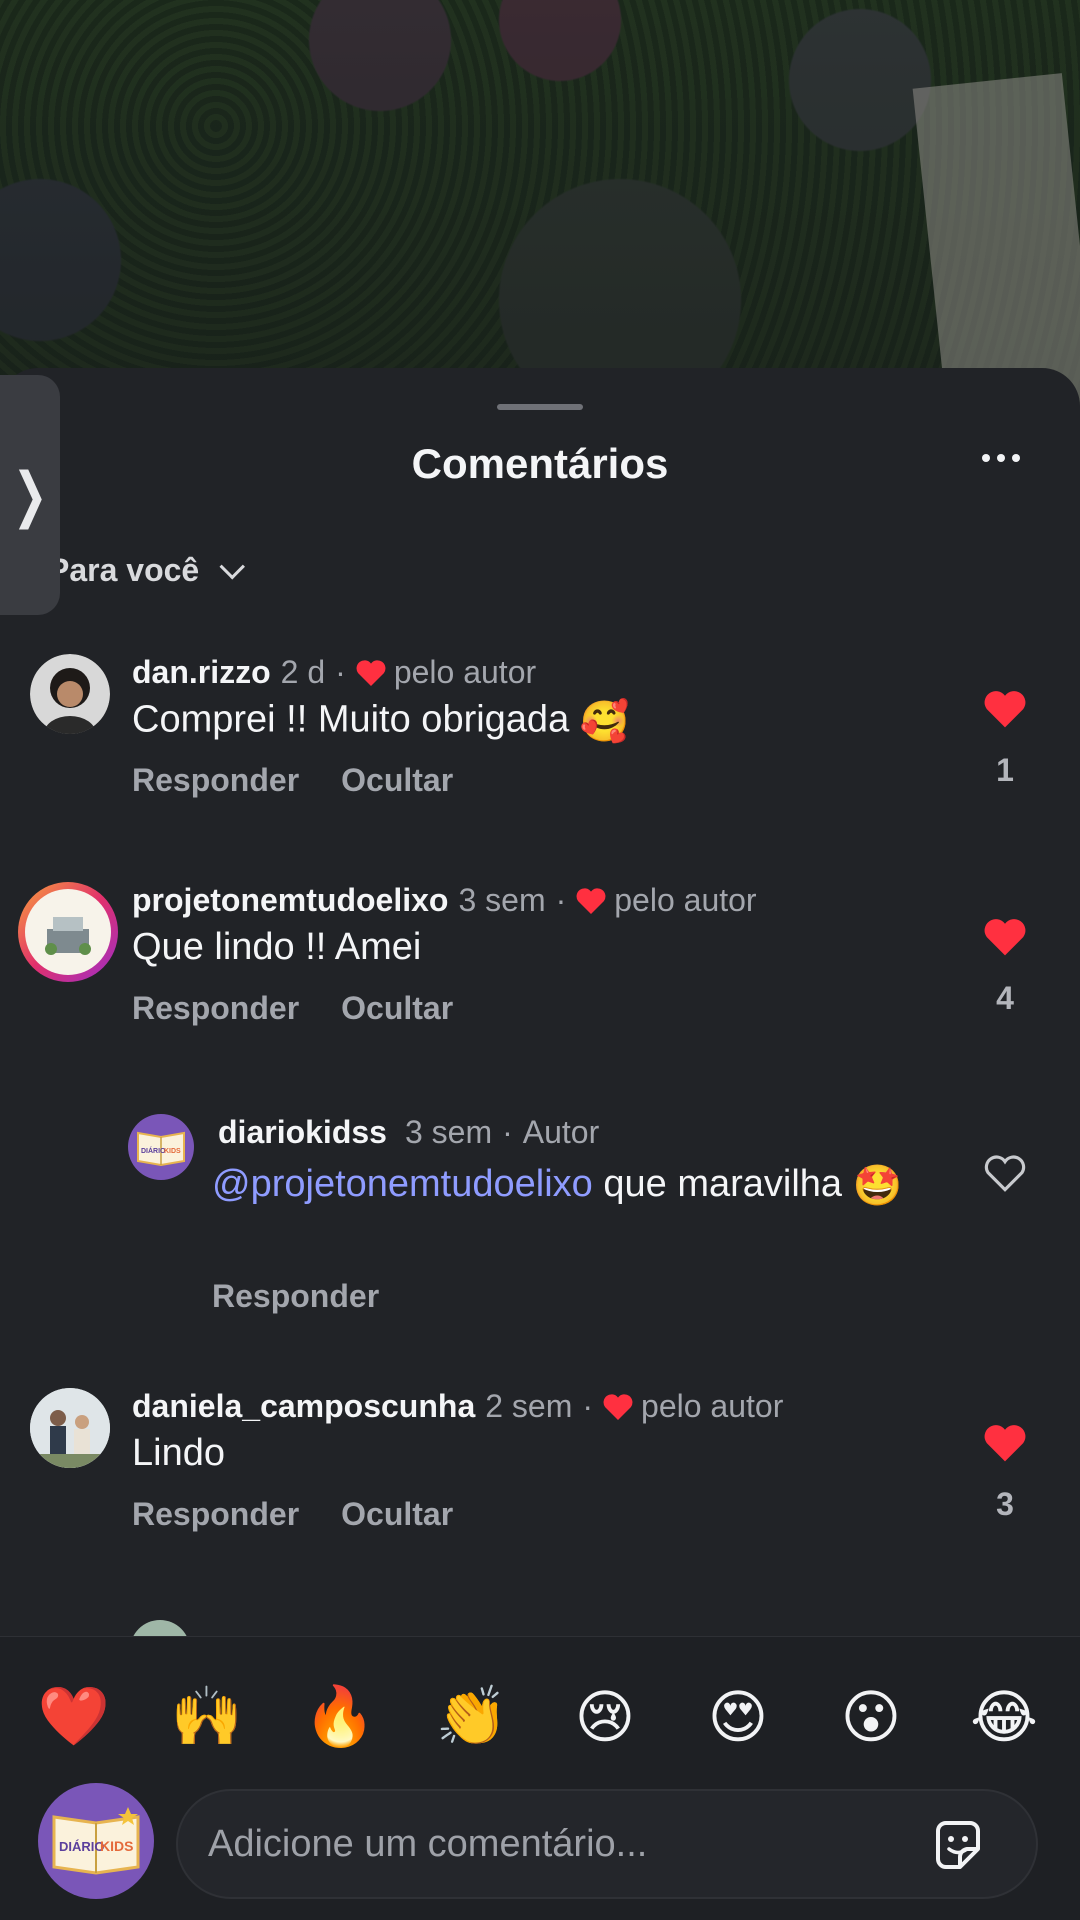 Image resolution: width=1080 pixels, height=1920 pixels. Describe the element at coordinates (334, 672) in the screenshot. I see `comment-meta: dan.rizzo 2 d · pelo autor` at that location.